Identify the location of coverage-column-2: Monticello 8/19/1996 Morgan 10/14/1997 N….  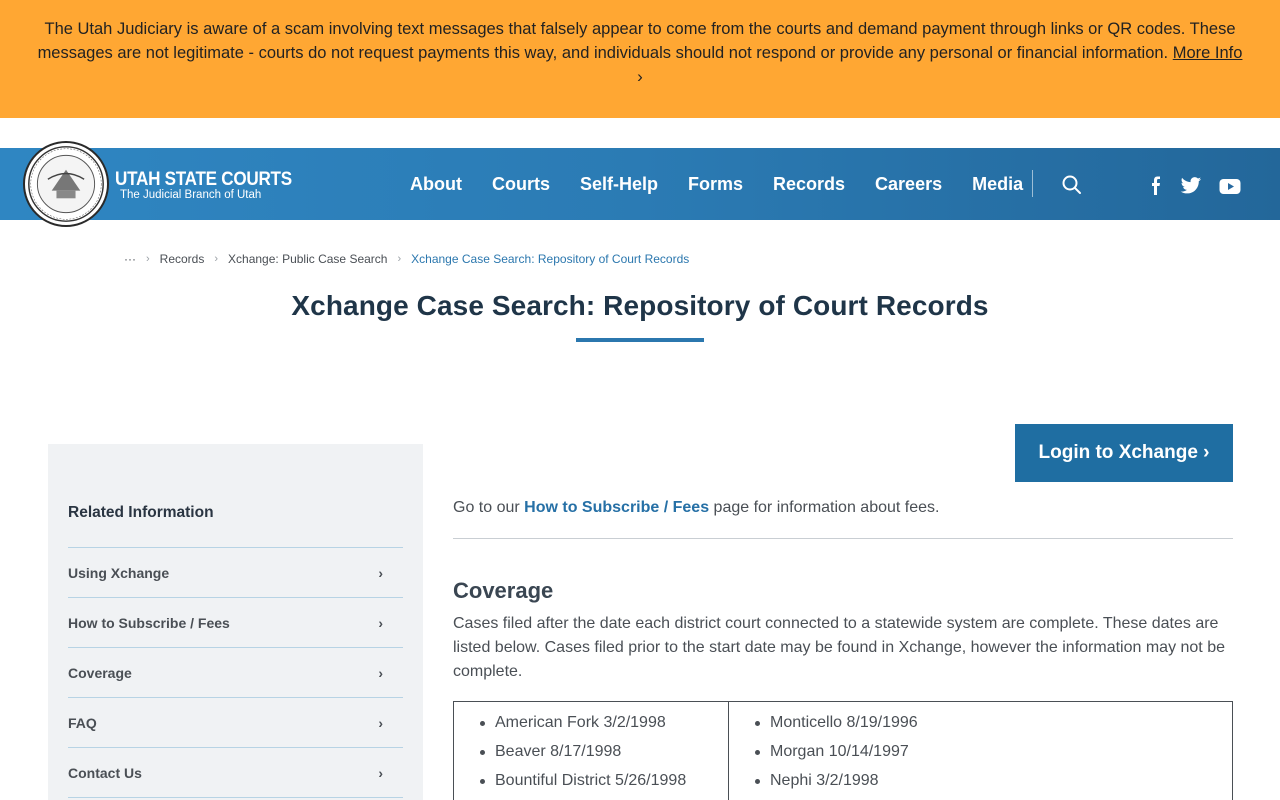
(980, 751).